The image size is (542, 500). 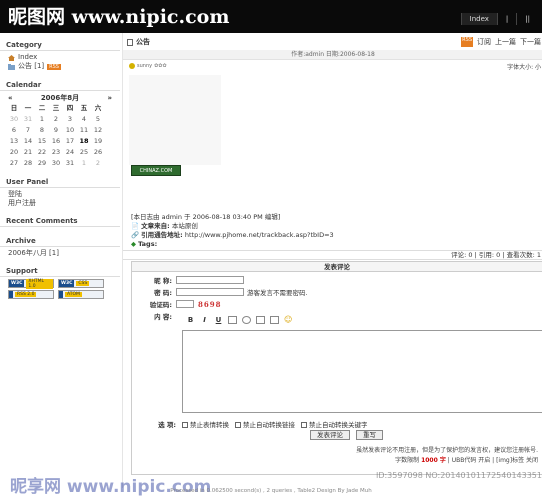 What do you see at coordinates (205, 424) in the screenshot?
I see `option-disable-smilies: 禁止表情转换` at bounding box center [205, 424].